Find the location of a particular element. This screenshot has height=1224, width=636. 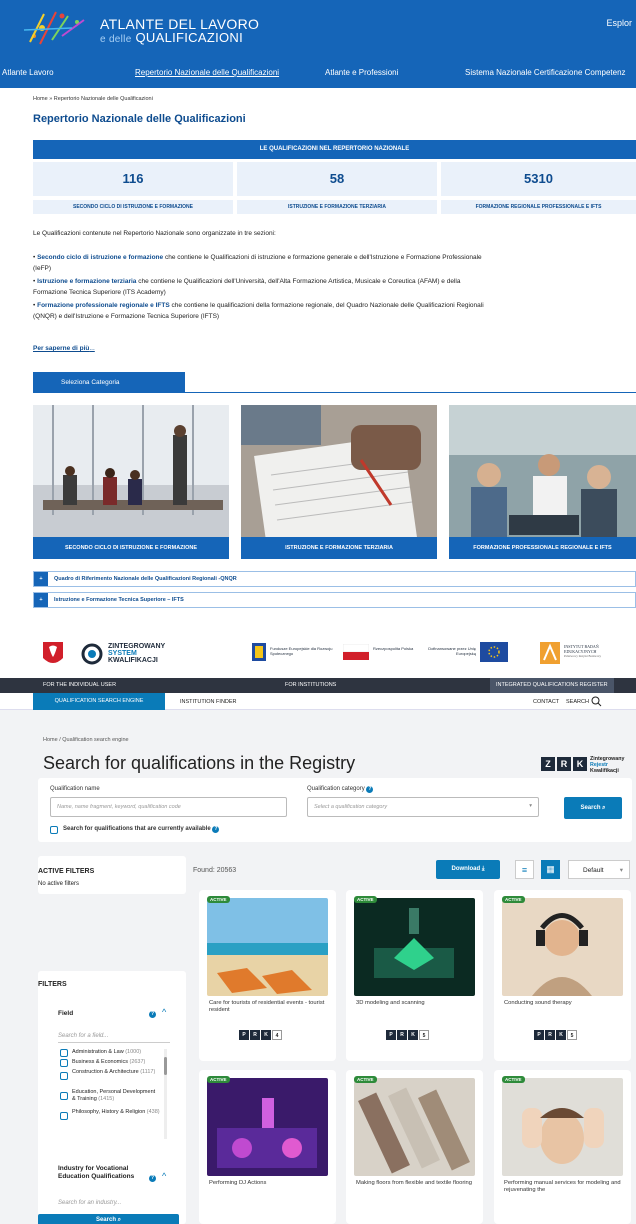

scrollbar-thumb is located at coordinates (165, 1066).